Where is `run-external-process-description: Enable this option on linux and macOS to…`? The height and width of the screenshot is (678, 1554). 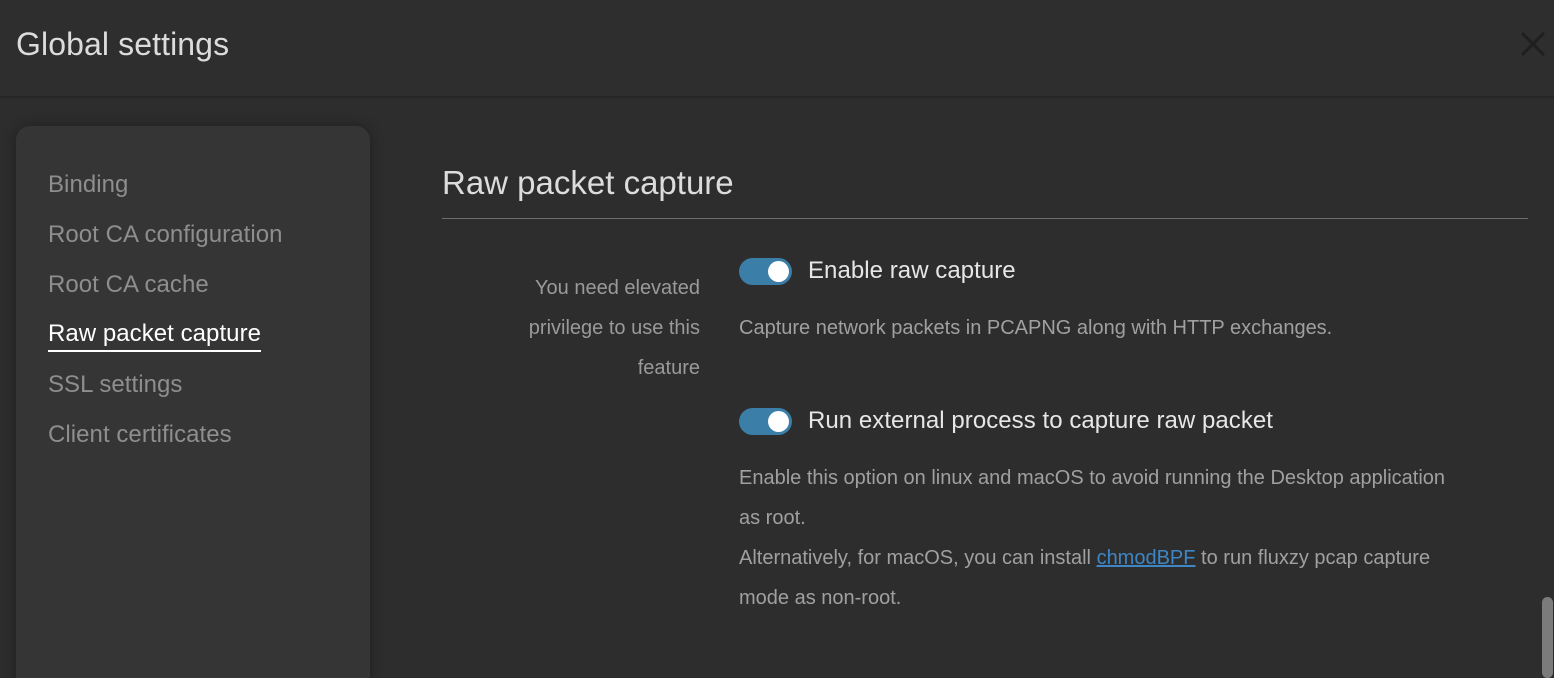
run-external-process-description: Enable this option on linux and macOS to… is located at coordinates (1096, 538).